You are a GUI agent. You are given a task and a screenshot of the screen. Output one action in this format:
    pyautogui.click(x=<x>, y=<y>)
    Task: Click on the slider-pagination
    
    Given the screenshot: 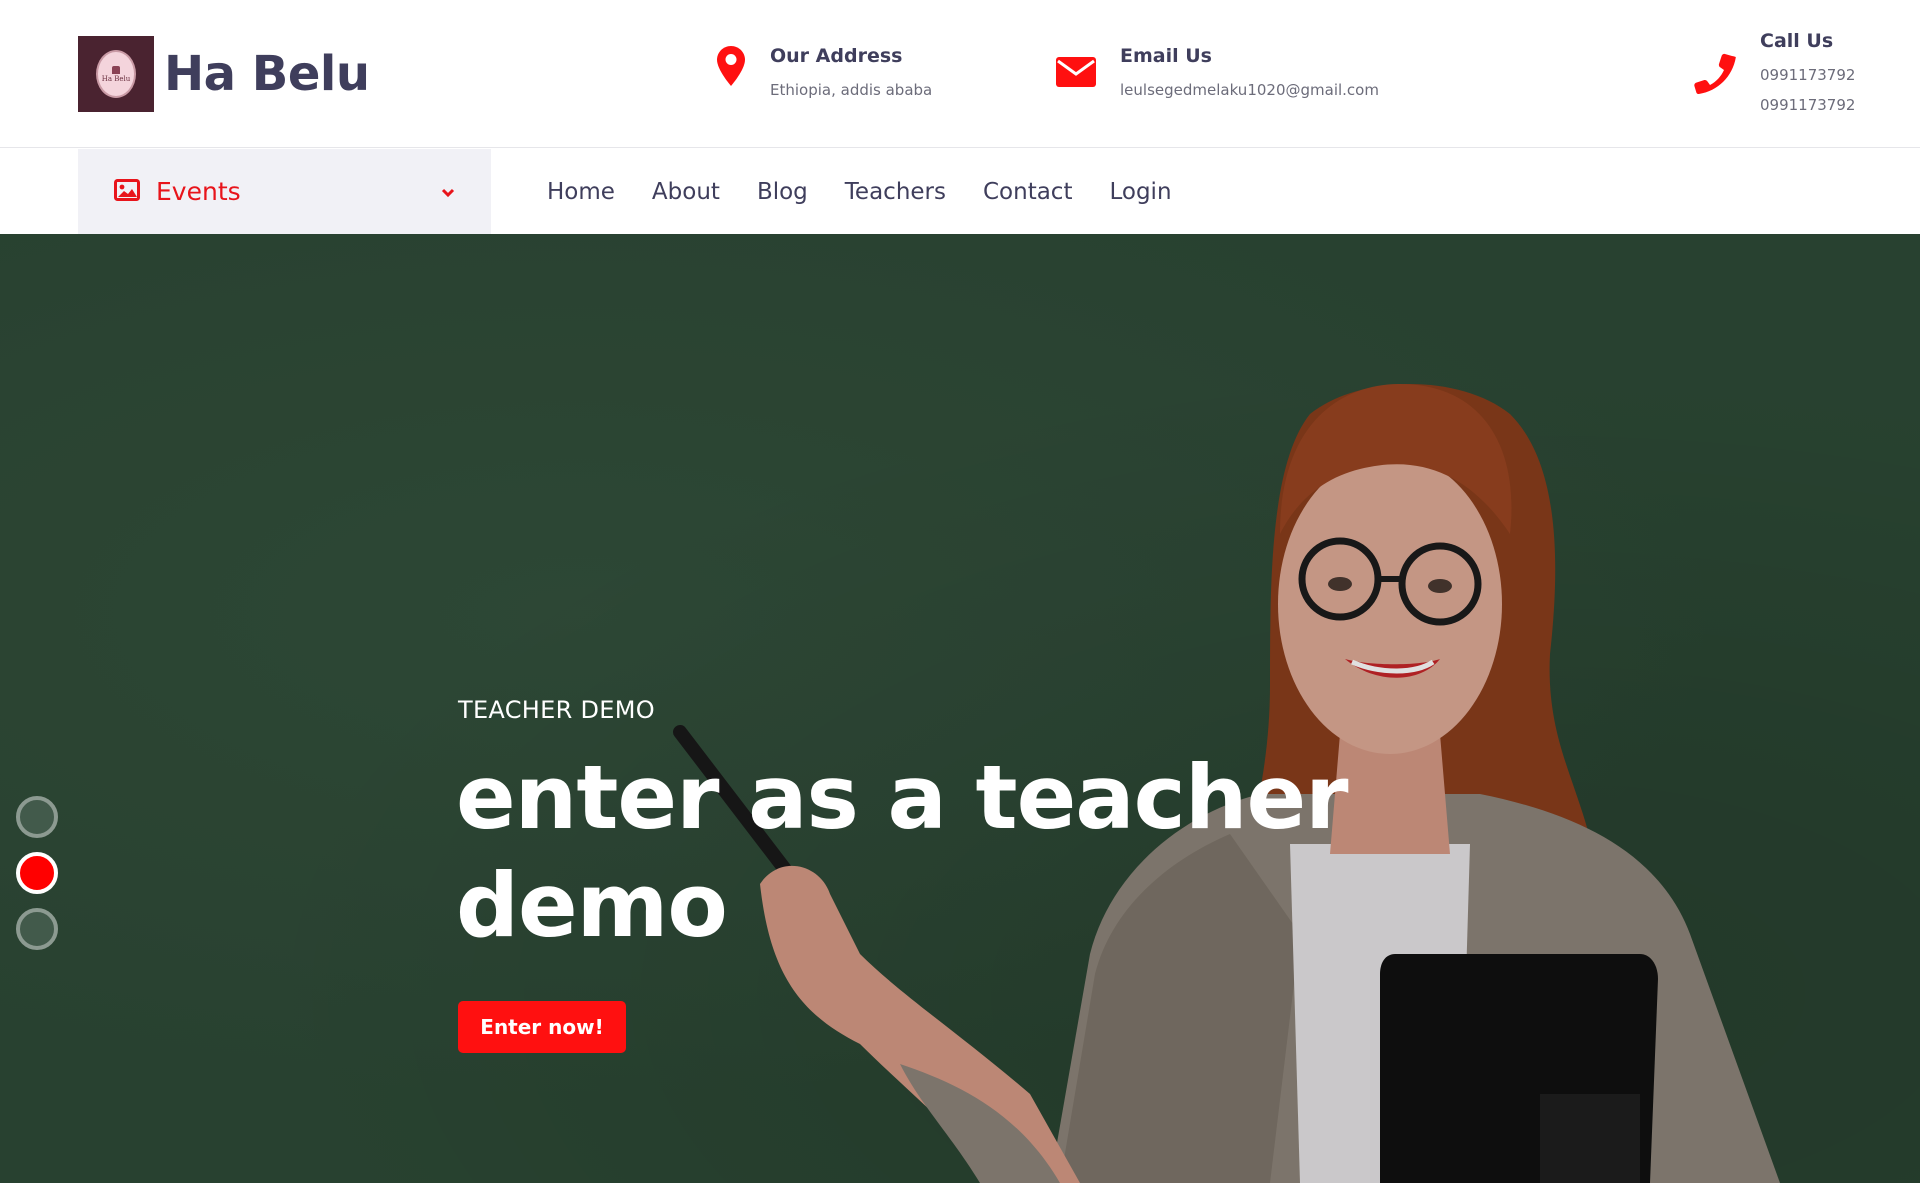 What is the action you would take?
    pyautogui.click(x=37, y=880)
    